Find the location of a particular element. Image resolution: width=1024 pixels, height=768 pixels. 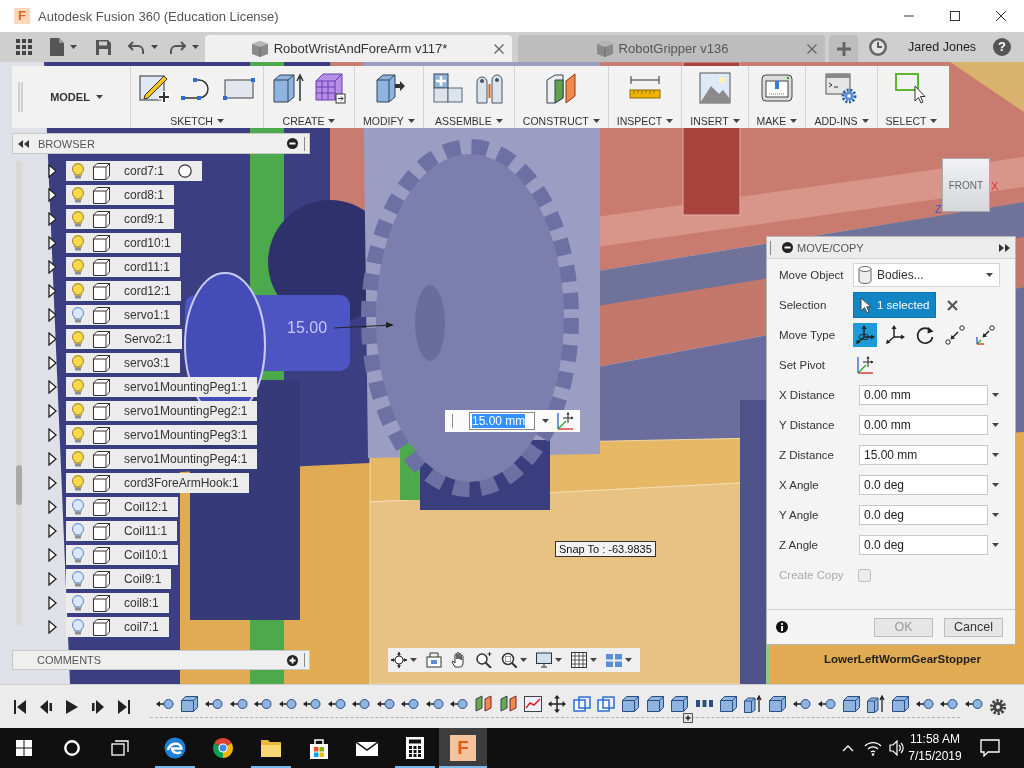

browser-item: Coil12:1 is located at coordinates (122, 507).